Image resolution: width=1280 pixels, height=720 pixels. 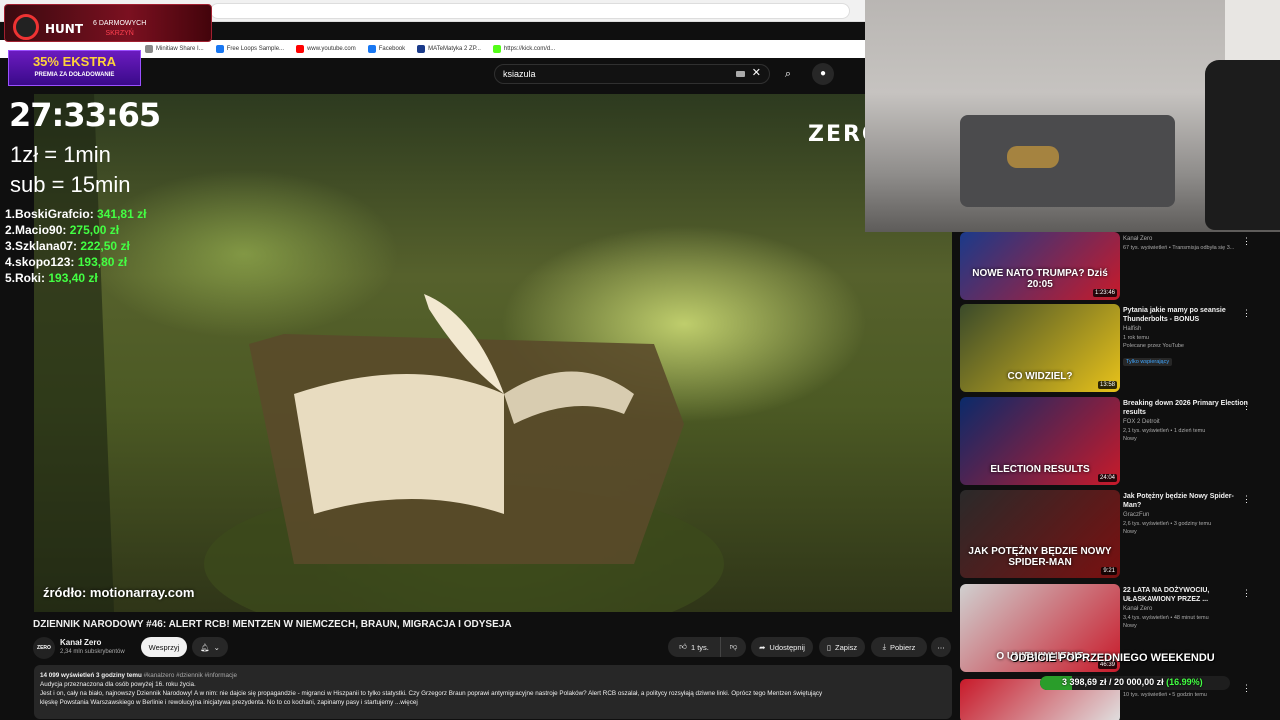 What do you see at coordinates (1112, 658) in the screenshot?
I see `weekend-goal-title: ODBICIE POPRZEDNIEGO WEEKENDU` at bounding box center [1112, 658].